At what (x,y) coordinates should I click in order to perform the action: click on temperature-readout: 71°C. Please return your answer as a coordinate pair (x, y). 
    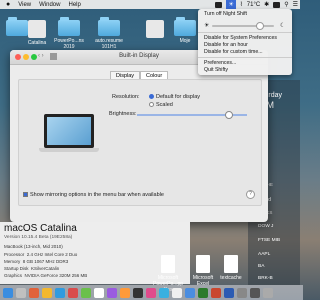
    Looking at the image, I should click on (253, 5).